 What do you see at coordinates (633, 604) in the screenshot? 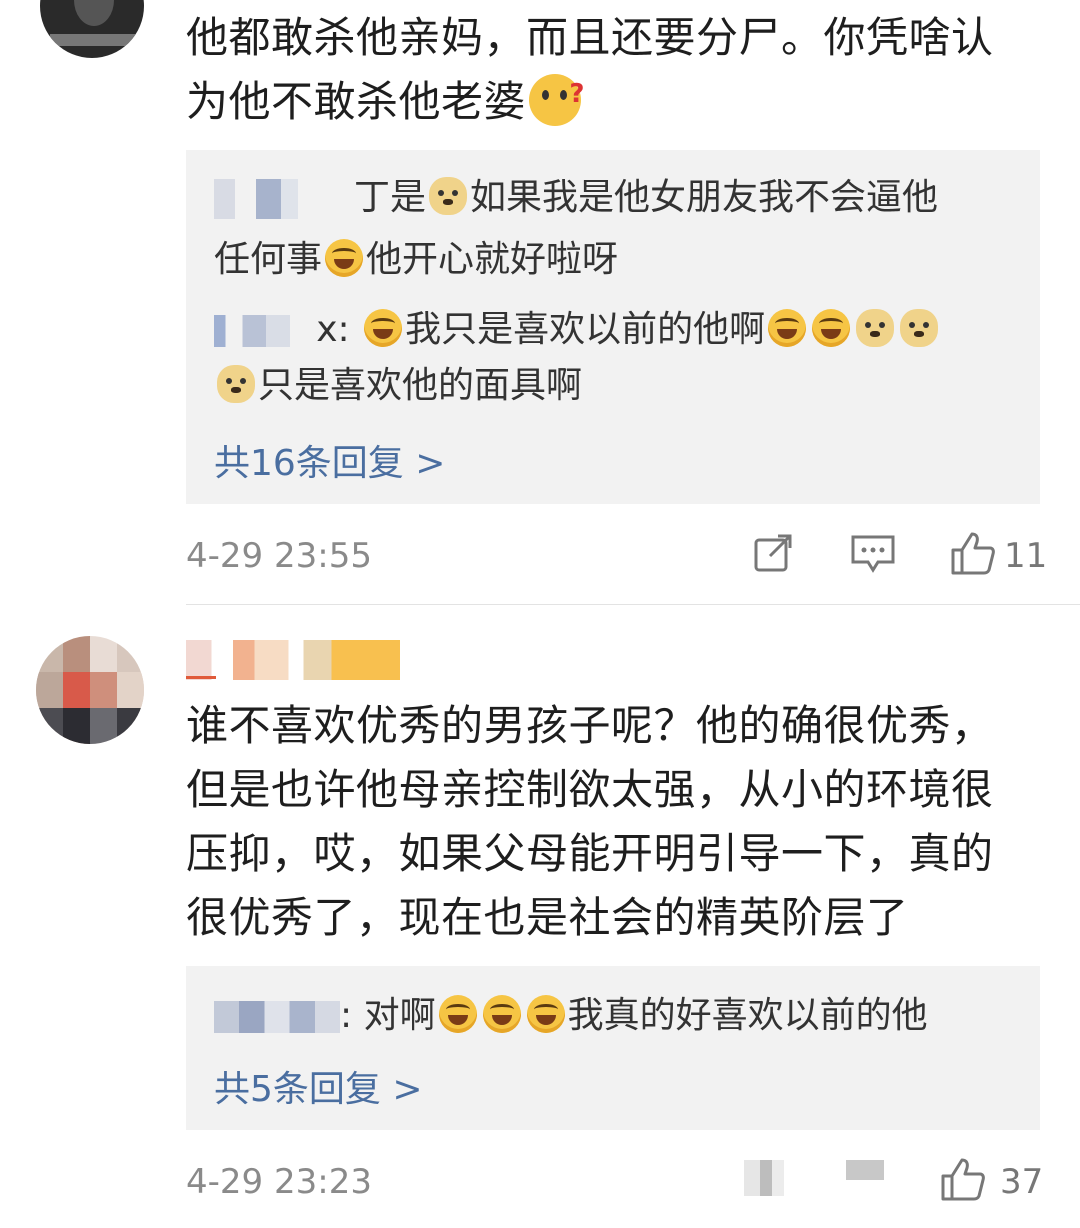
I see `divider` at bounding box center [633, 604].